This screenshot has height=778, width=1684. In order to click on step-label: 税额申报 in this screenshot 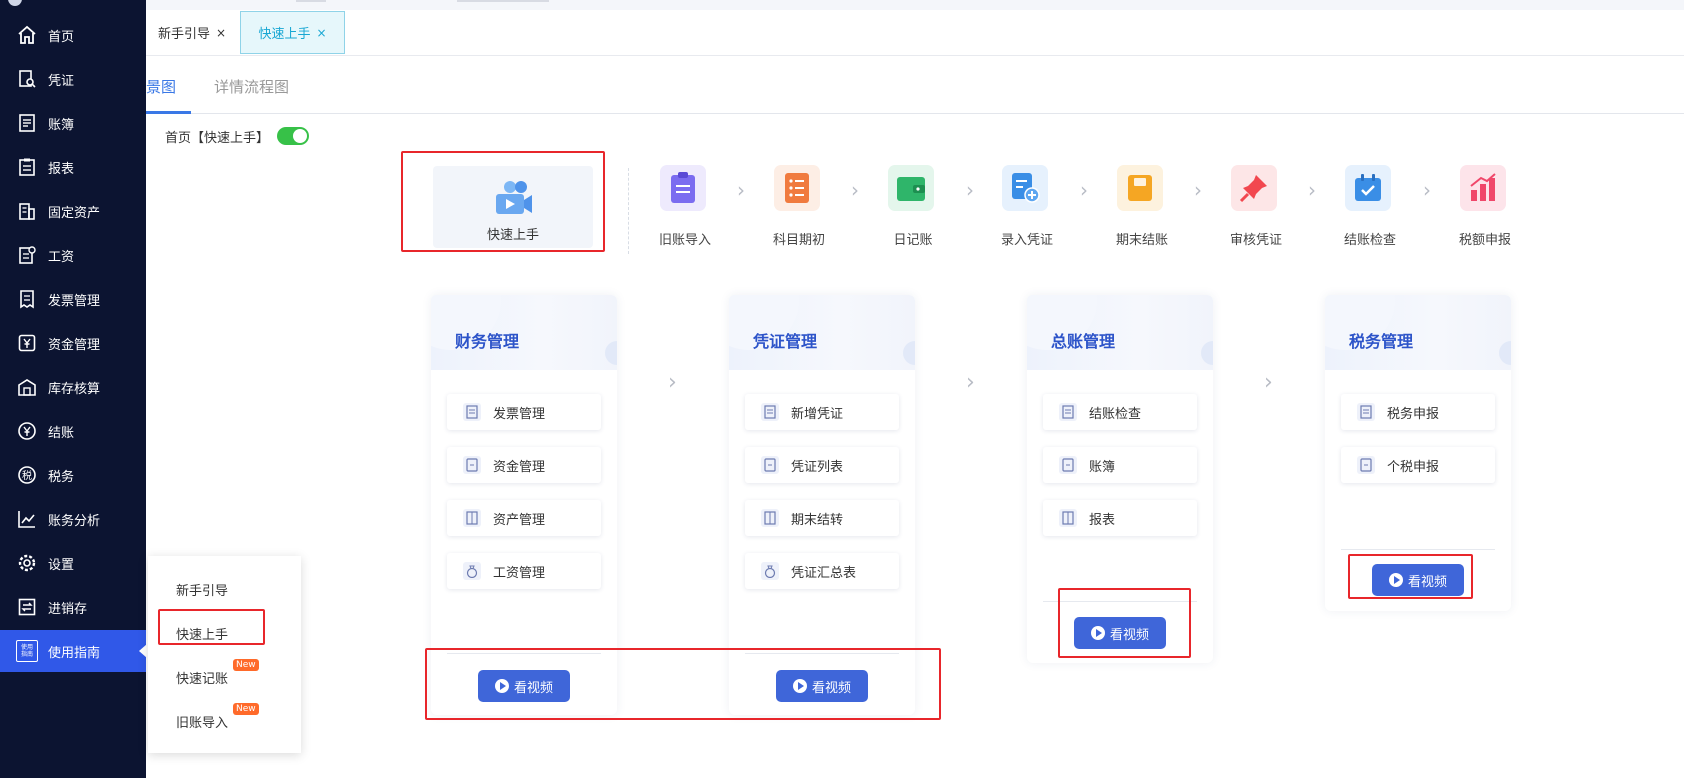, I will do `click(1484, 240)`.